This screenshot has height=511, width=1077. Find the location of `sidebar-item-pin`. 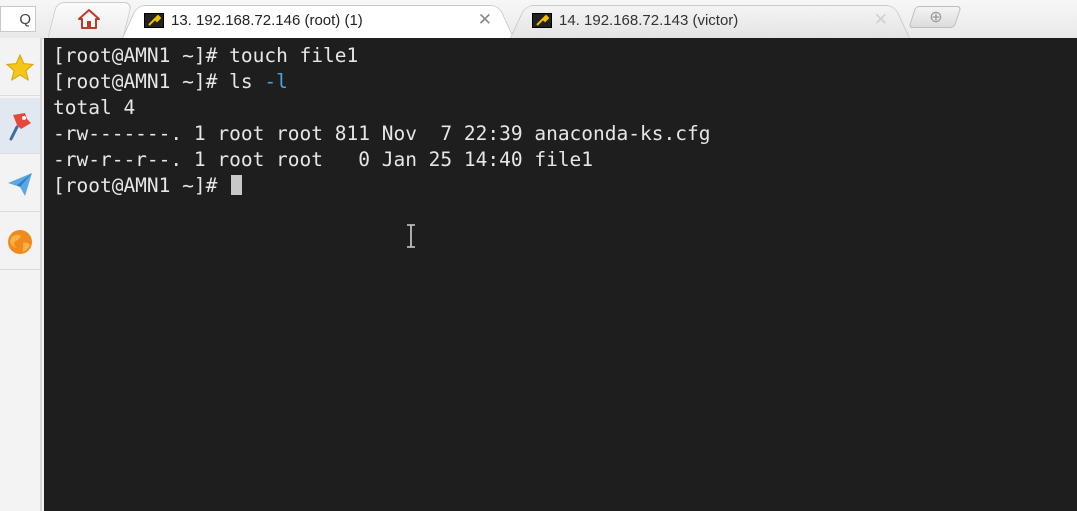

sidebar-item-pin is located at coordinates (20, 126).